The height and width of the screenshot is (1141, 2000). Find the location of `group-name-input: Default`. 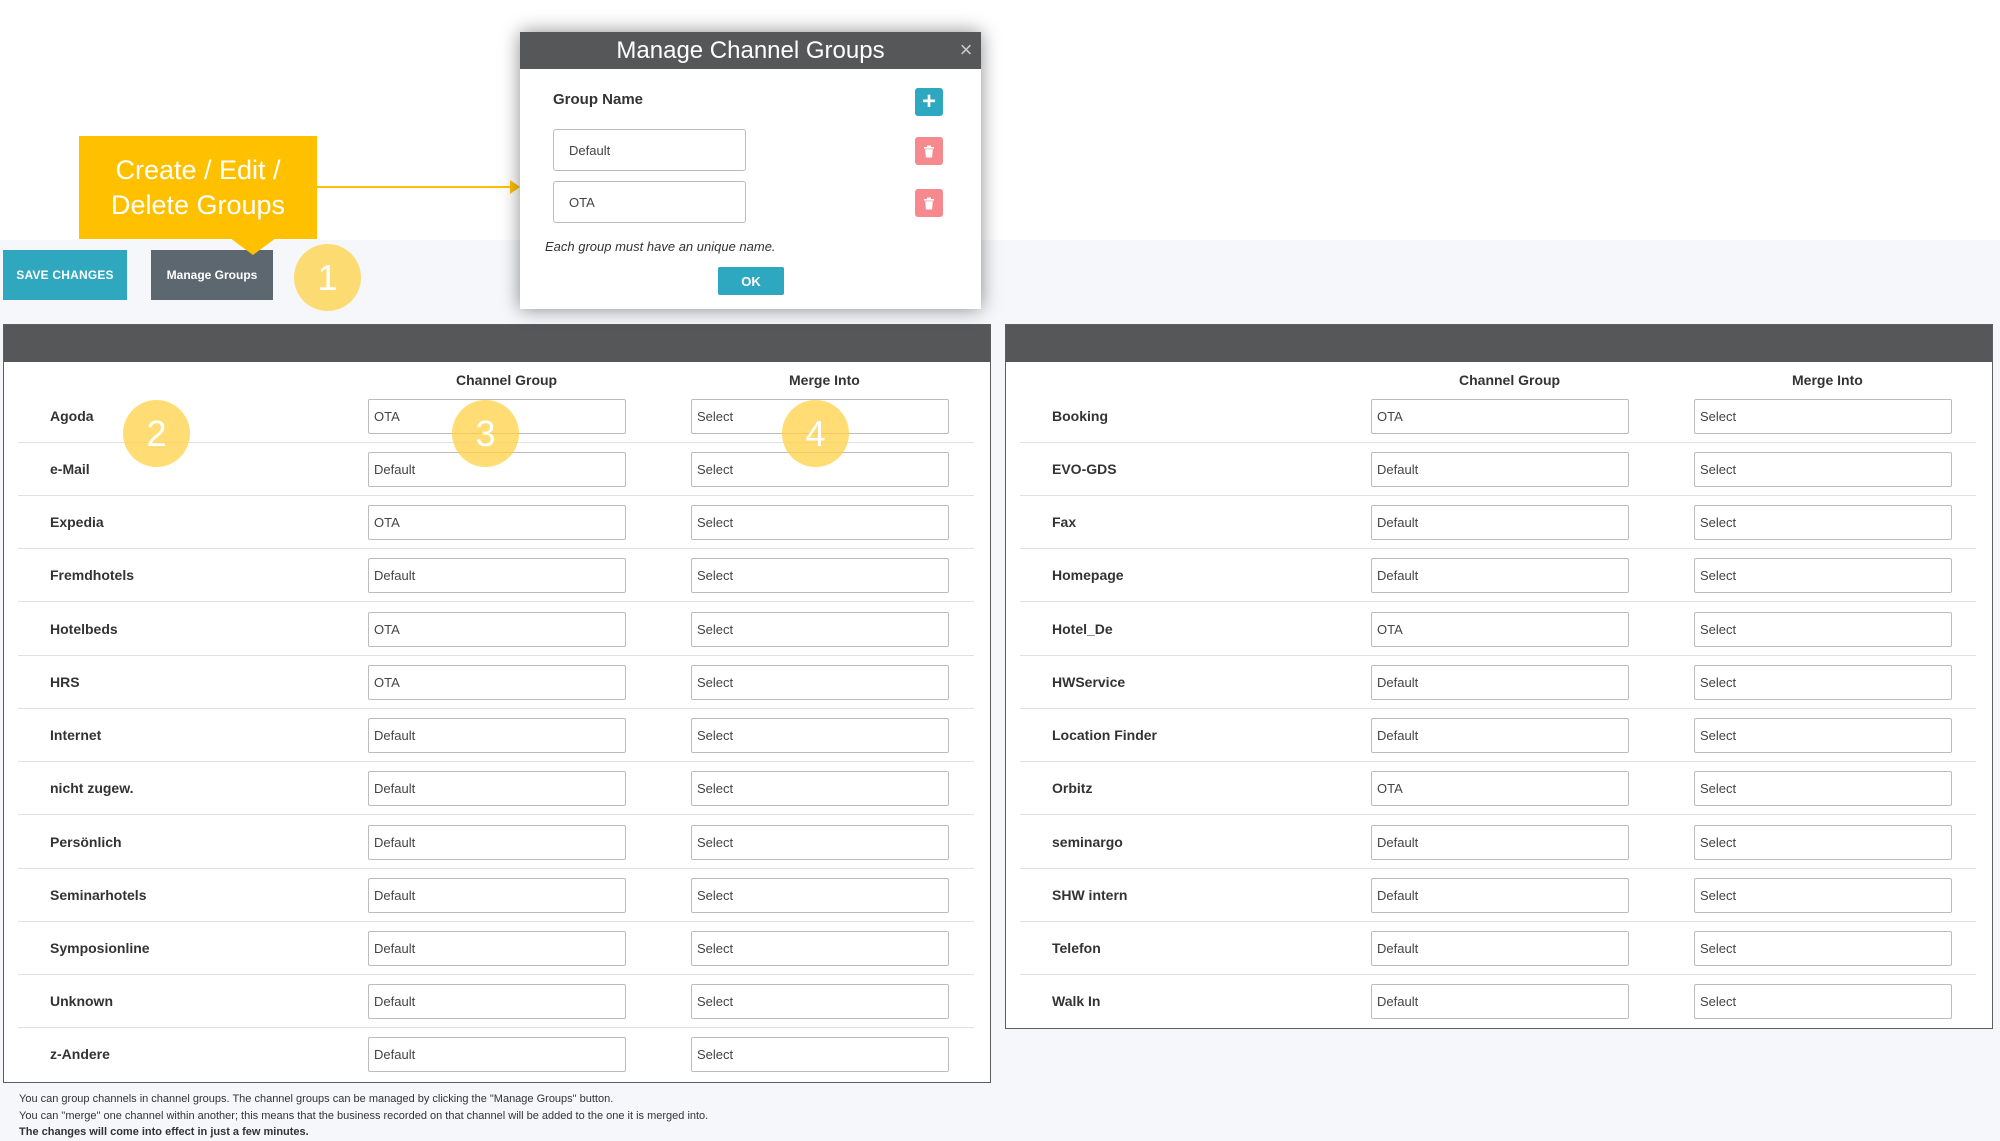

group-name-input: Default is located at coordinates (649, 150).